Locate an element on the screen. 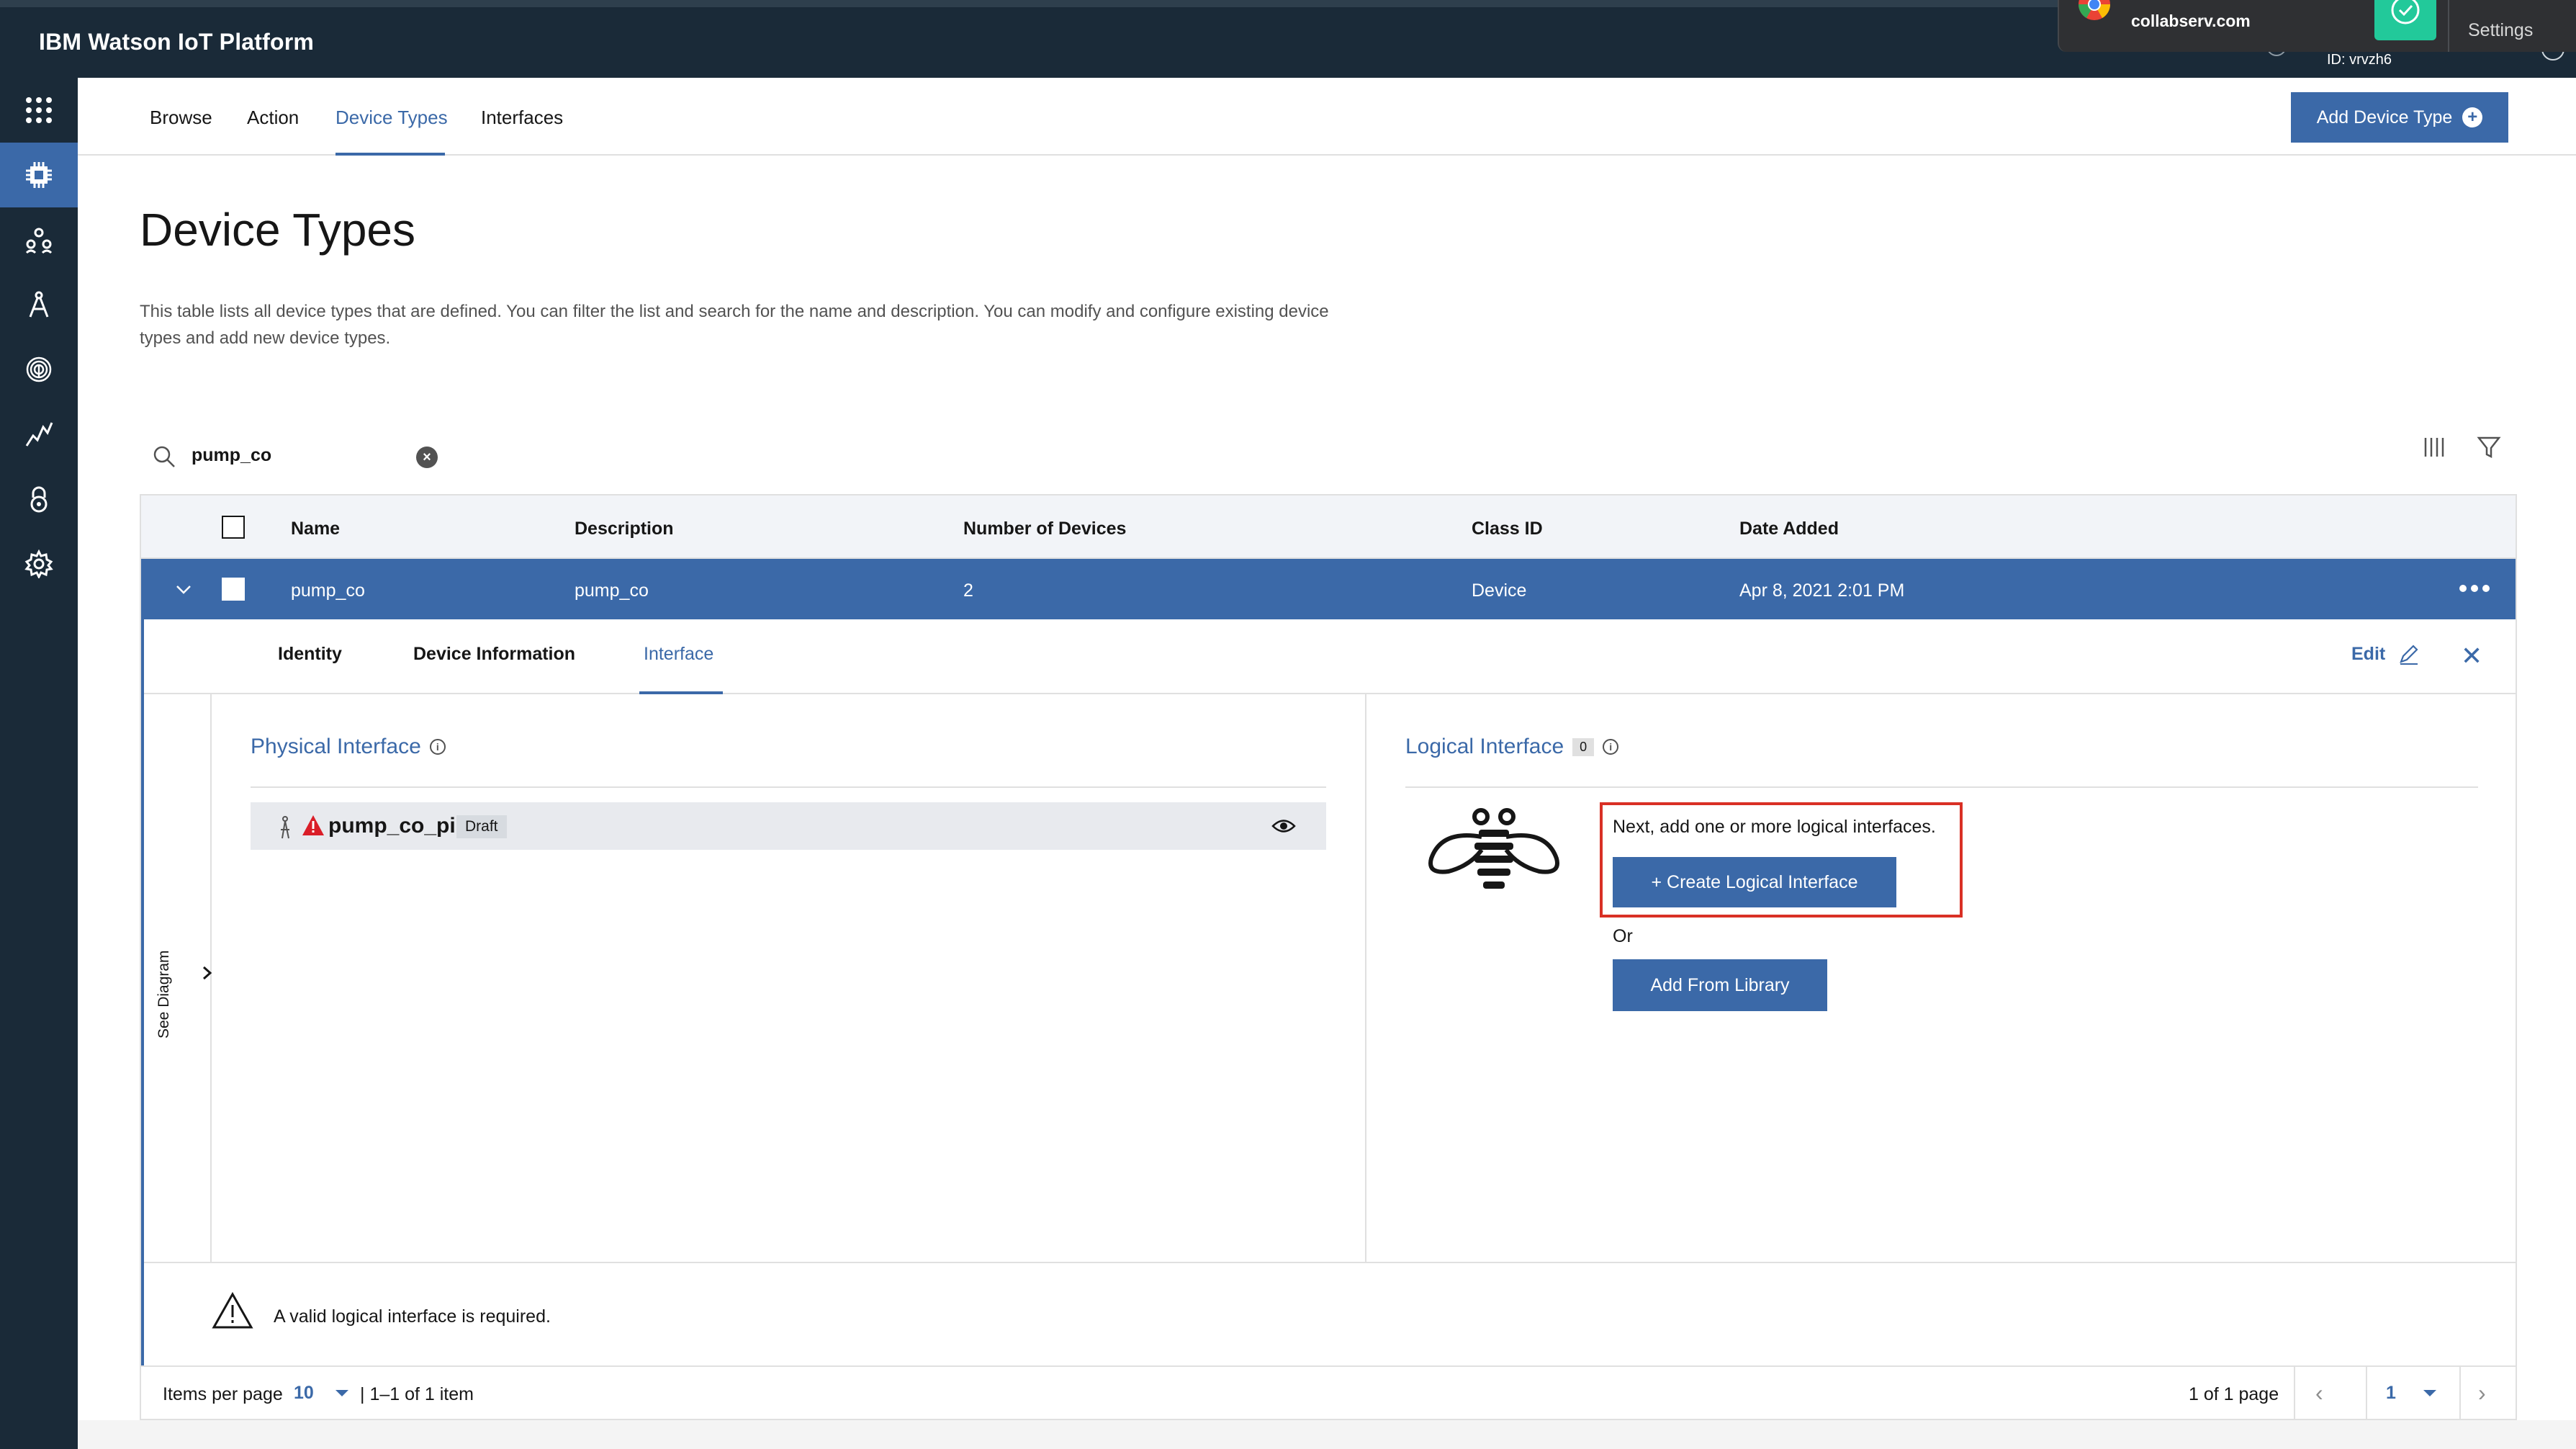 This screenshot has width=2576, height=1449. secondary-nav: Browse Action Device Types Interfaces is located at coordinates (1327, 117).